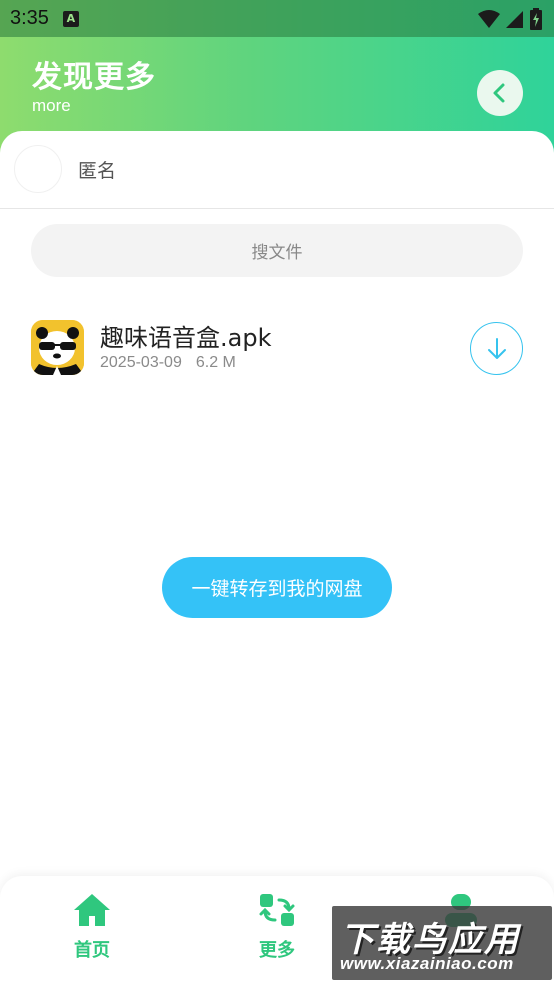 The width and height of the screenshot is (554, 984). Describe the element at coordinates (427, 963) in the screenshot. I see `watermark-url: www.xiazainiao.com` at that location.